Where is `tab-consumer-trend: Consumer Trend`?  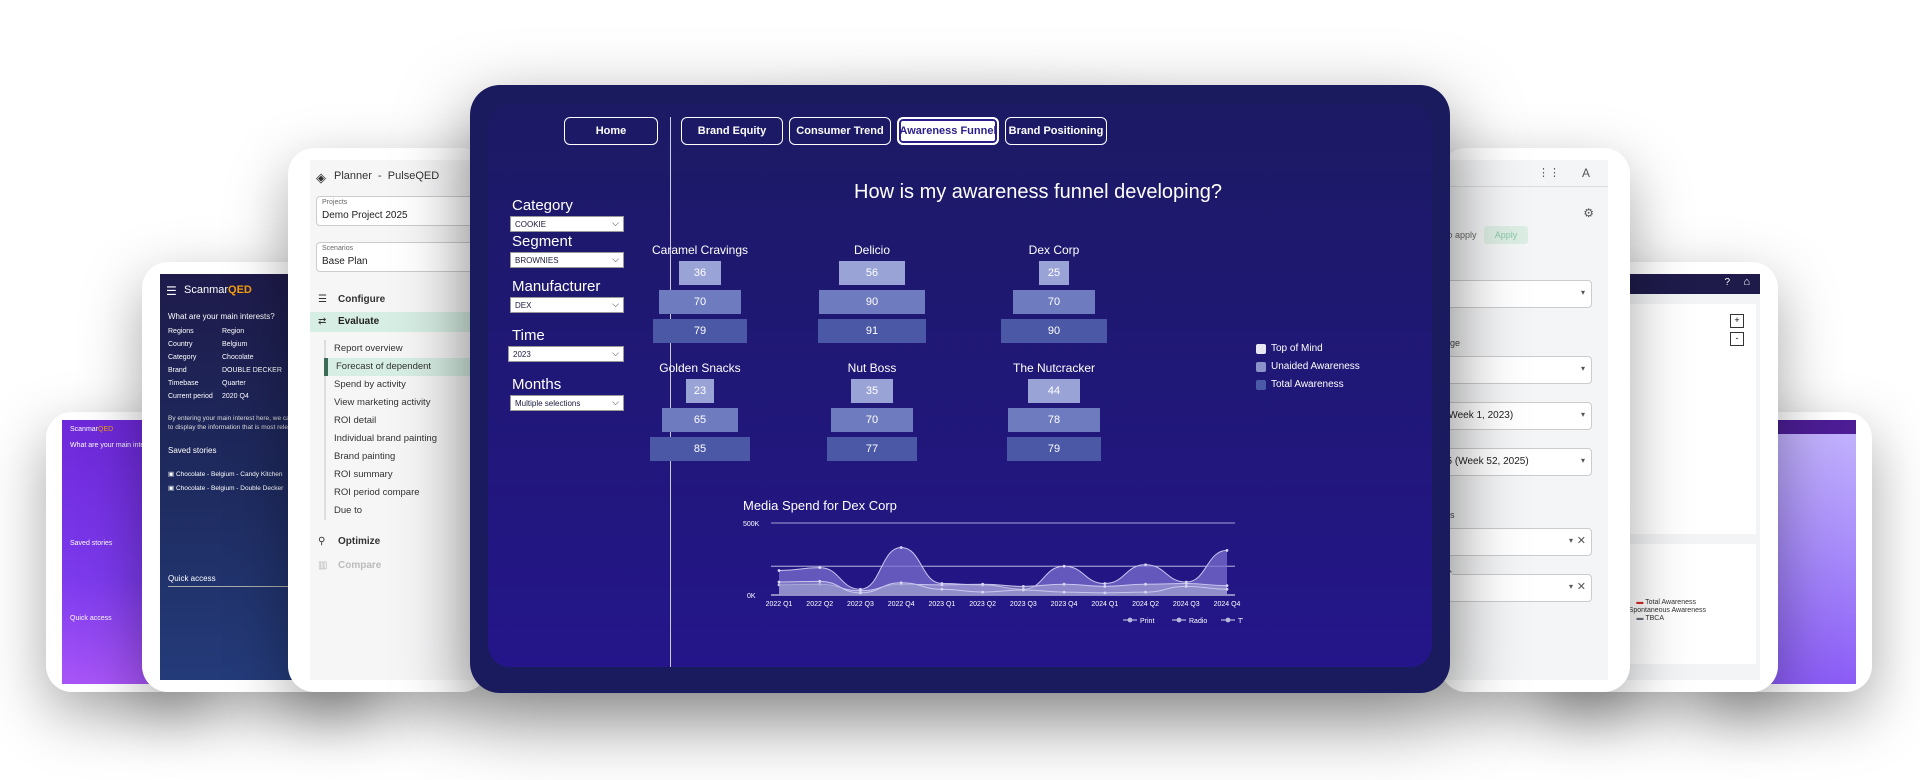 tab-consumer-trend: Consumer Trend is located at coordinates (840, 131).